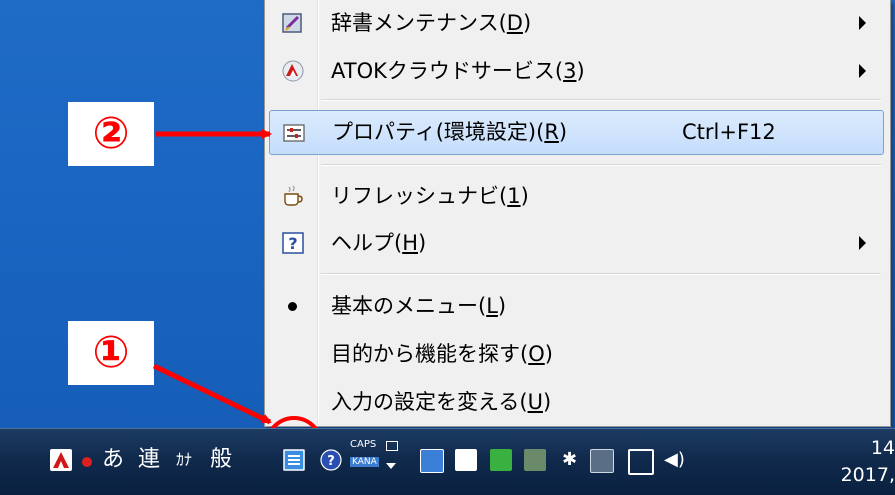 This screenshot has height=495, width=895. I want to click on sync-tray-icon, so click(501, 460).